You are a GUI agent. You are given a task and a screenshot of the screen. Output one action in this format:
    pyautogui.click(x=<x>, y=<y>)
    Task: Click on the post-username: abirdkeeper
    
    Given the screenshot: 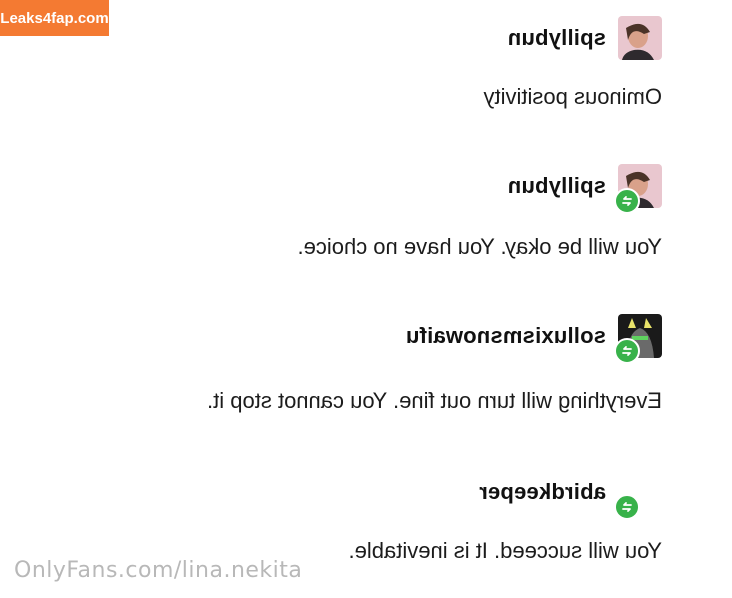 What is the action you would take?
    pyautogui.click(x=542, y=492)
    